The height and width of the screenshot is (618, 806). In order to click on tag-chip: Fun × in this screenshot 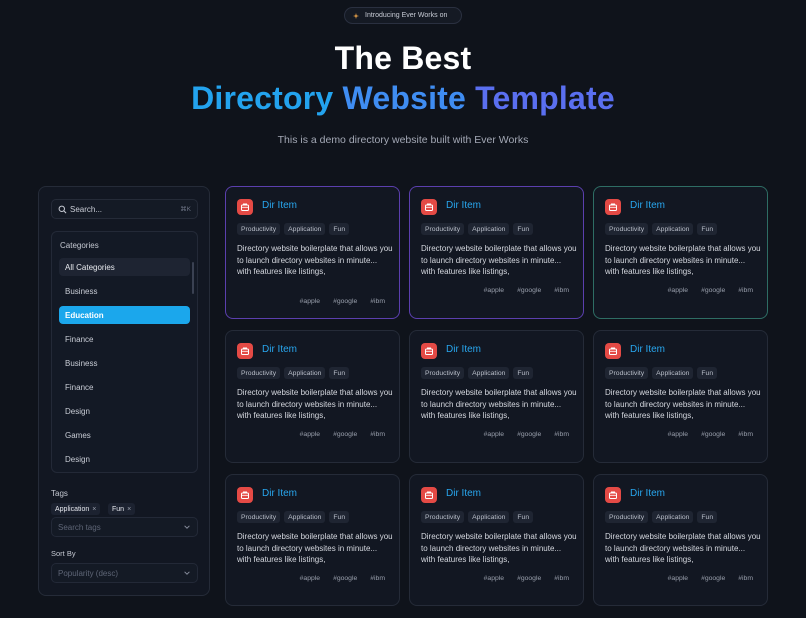, I will do `click(122, 509)`.